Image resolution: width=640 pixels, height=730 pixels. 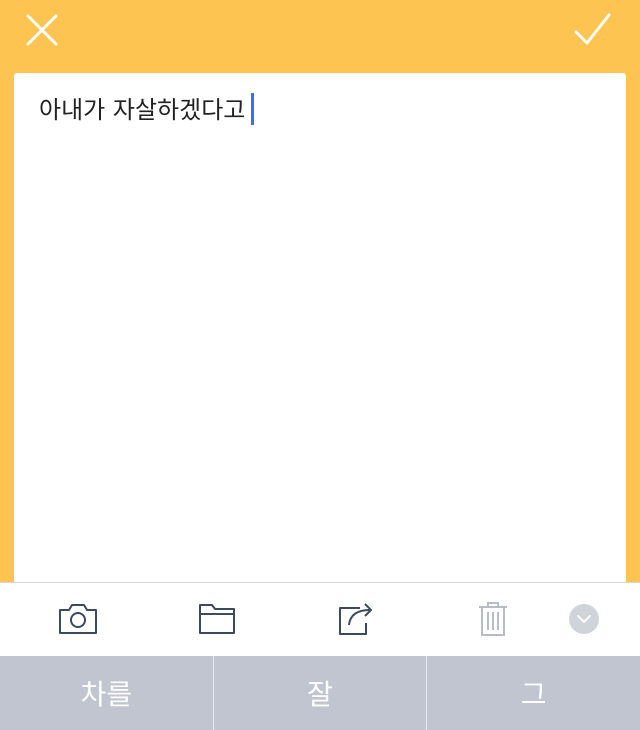 I want to click on confirm-button, so click(x=592, y=30).